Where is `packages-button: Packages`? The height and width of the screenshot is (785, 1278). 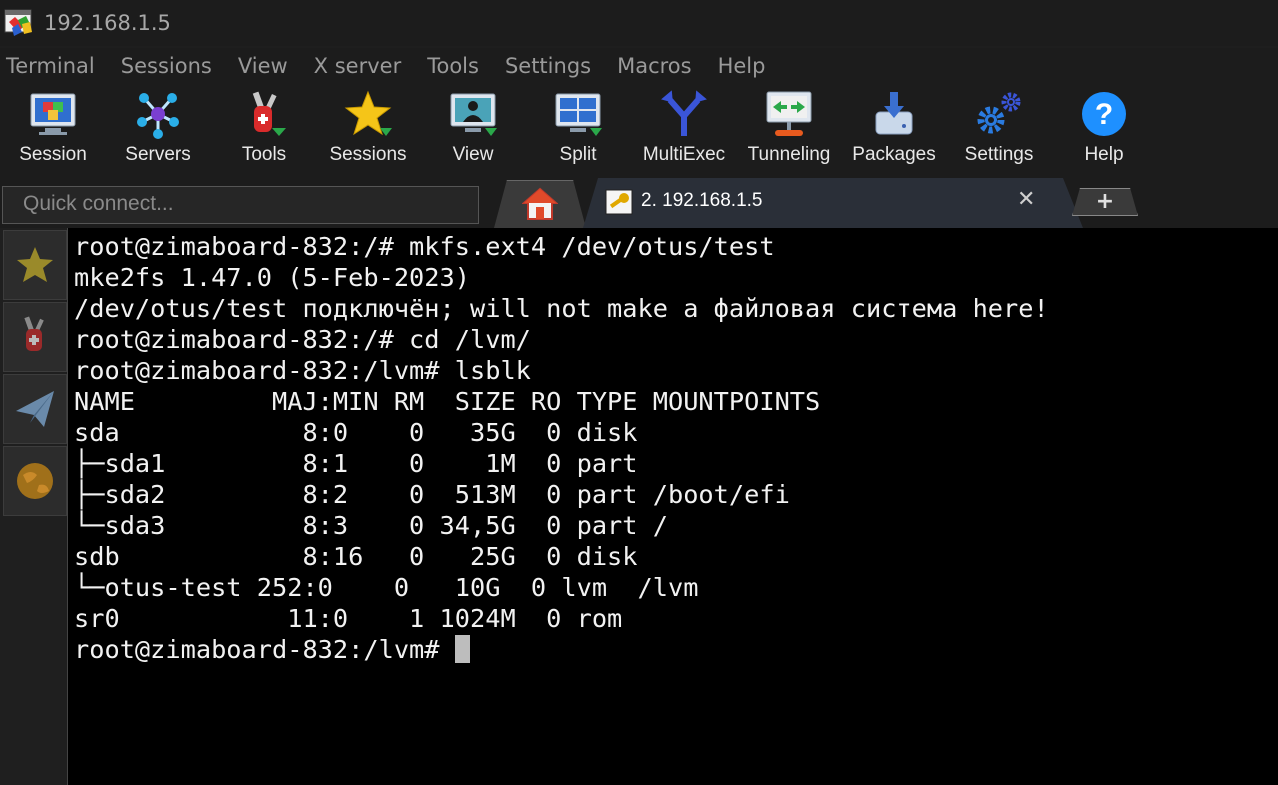 packages-button: Packages is located at coordinates (894, 129).